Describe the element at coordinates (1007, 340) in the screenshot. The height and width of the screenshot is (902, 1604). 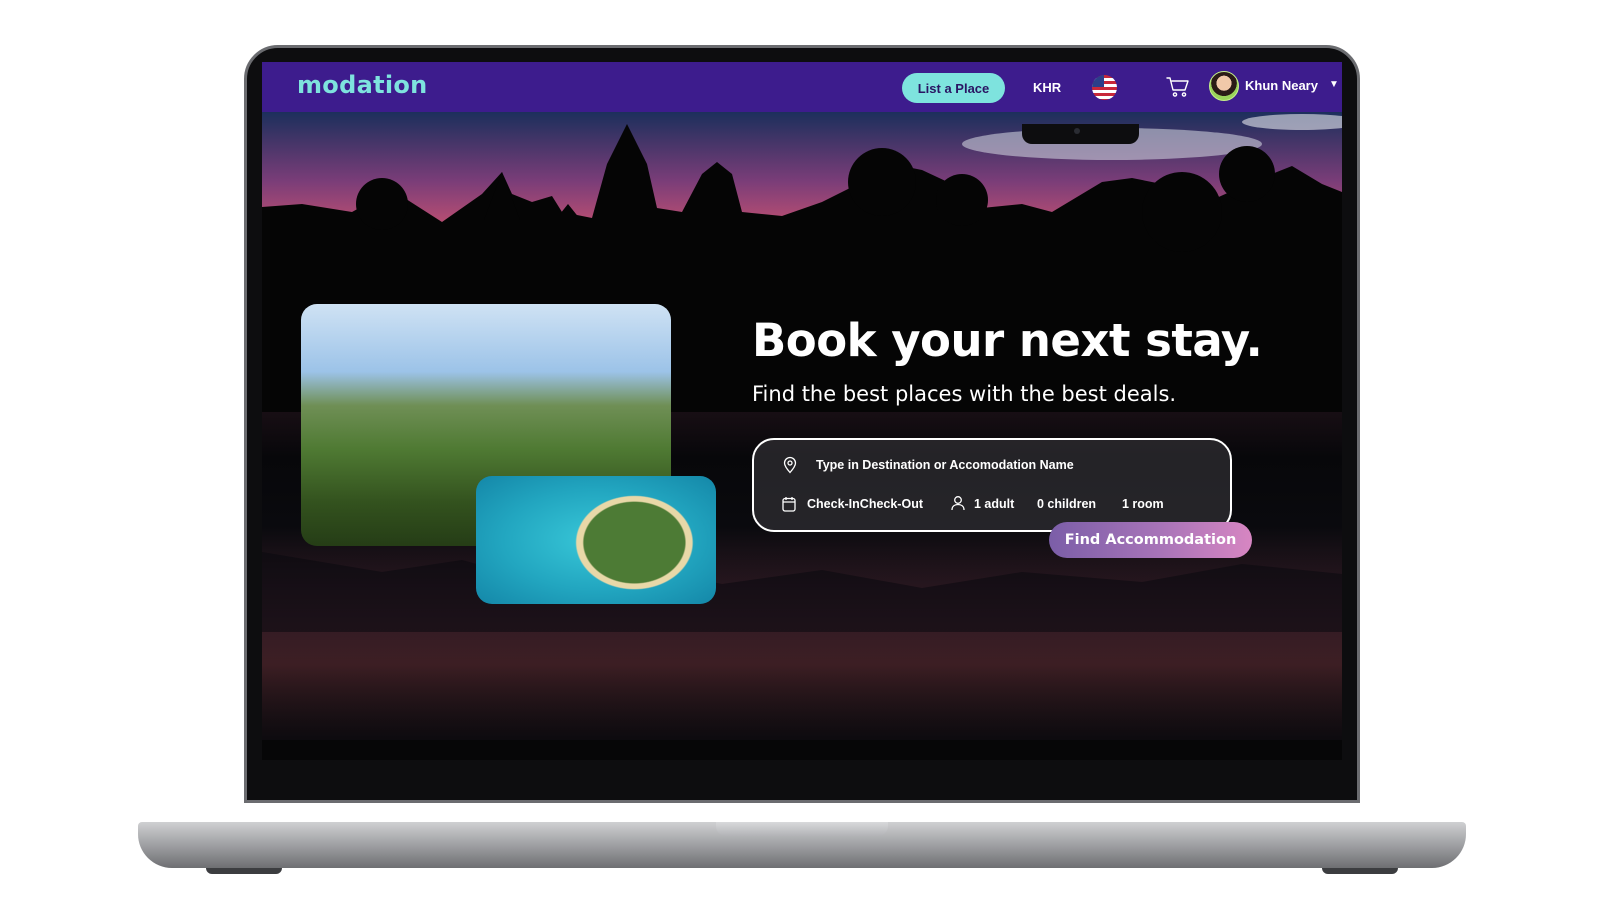
I see `hero-headline: Book your next stay.` at that location.